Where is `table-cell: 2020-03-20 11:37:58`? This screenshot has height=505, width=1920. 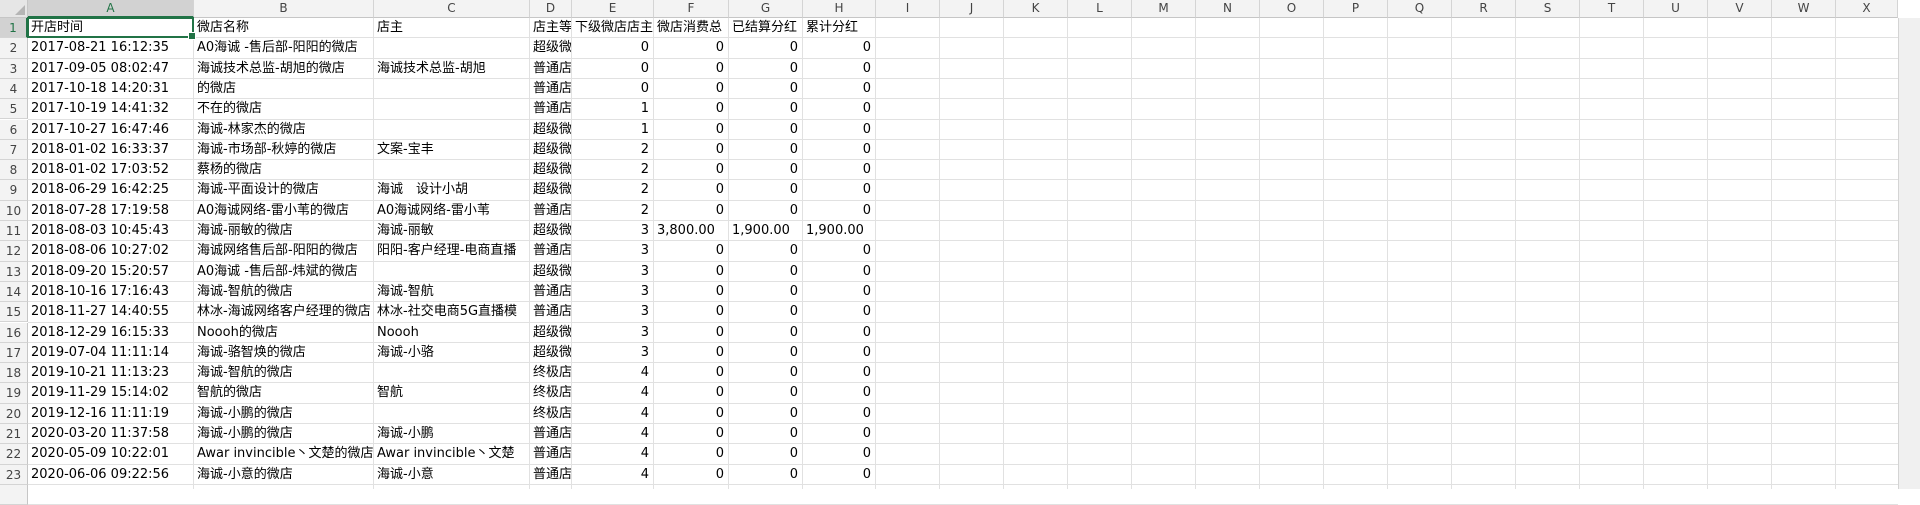 table-cell: 2020-03-20 11:37:58 is located at coordinates (110, 434).